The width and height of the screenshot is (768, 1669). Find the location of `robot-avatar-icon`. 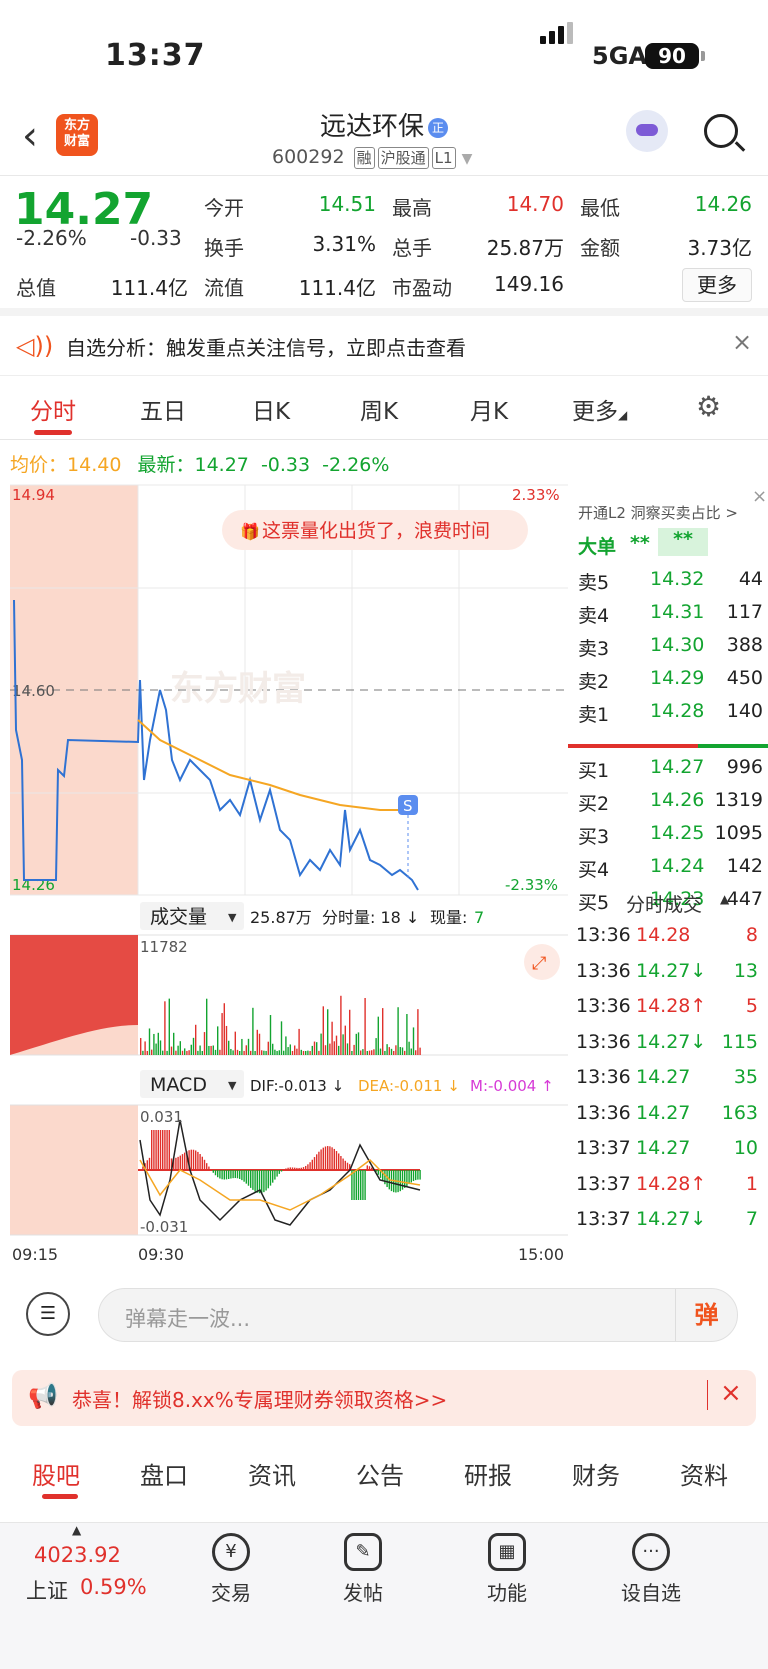

robot-avatar-icon is located at coordinates (647, 131).